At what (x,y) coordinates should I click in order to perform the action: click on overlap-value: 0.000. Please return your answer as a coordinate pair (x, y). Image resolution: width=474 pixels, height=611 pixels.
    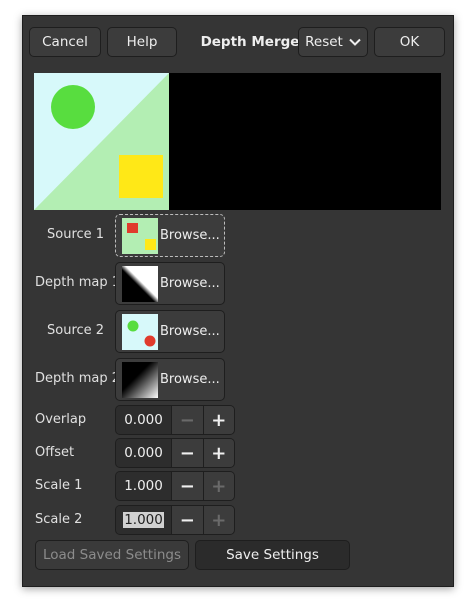
    Looking at the image, I should click on (143, 420).